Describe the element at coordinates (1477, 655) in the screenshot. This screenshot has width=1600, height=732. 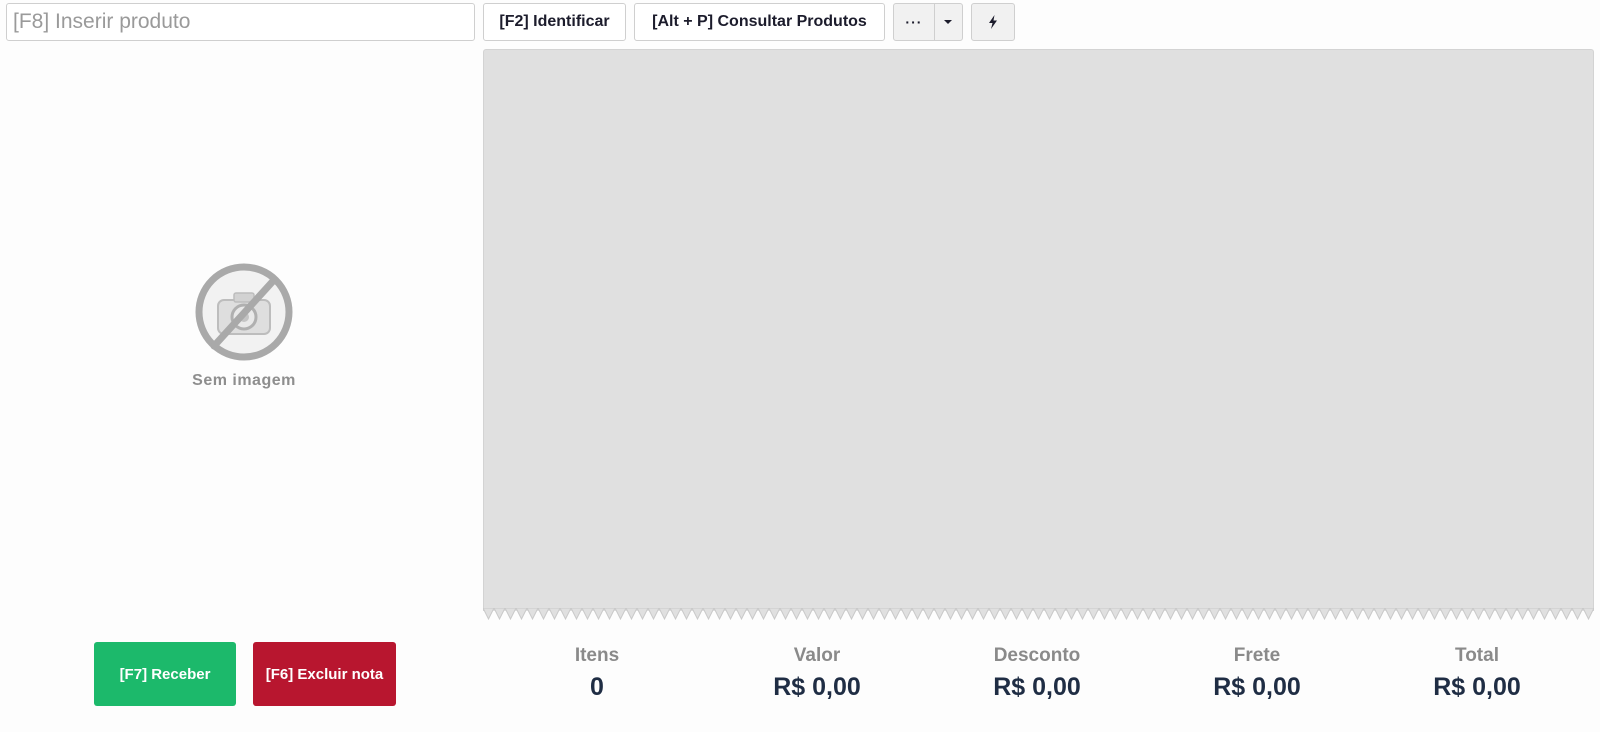
I see `totals-label: Total` at that location.